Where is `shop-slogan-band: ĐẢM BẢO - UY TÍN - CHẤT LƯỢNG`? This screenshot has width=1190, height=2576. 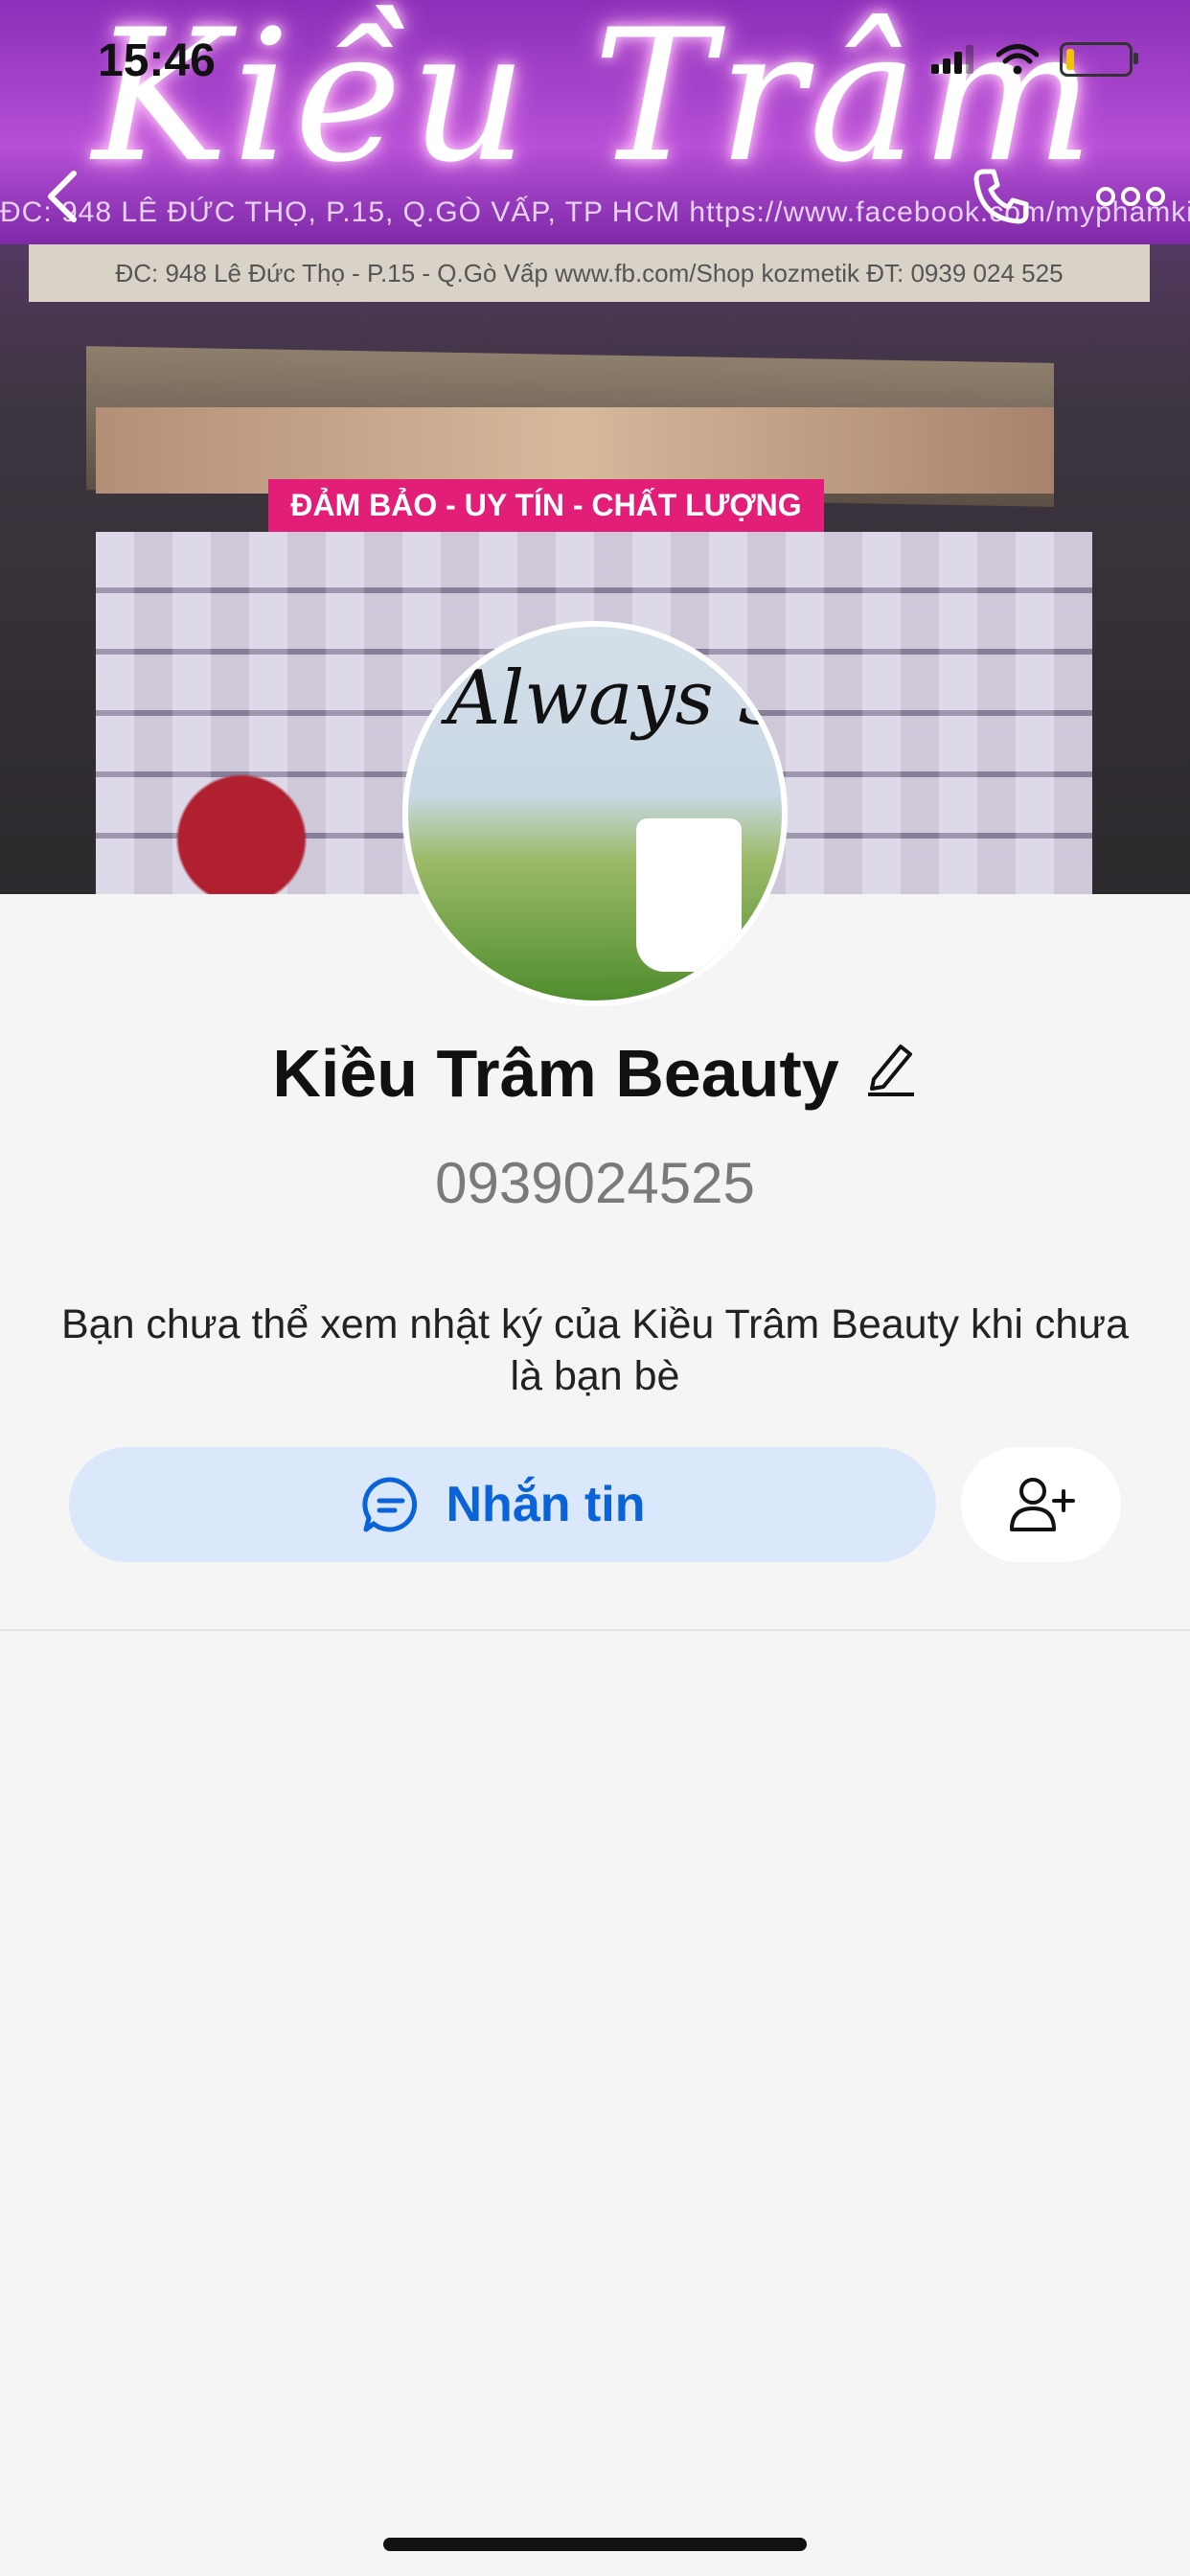
shop-slogan-band: ĐẢM BẢO - UY TÍN - CHẤT LƯỢNG is located at coordinates (546, 506).